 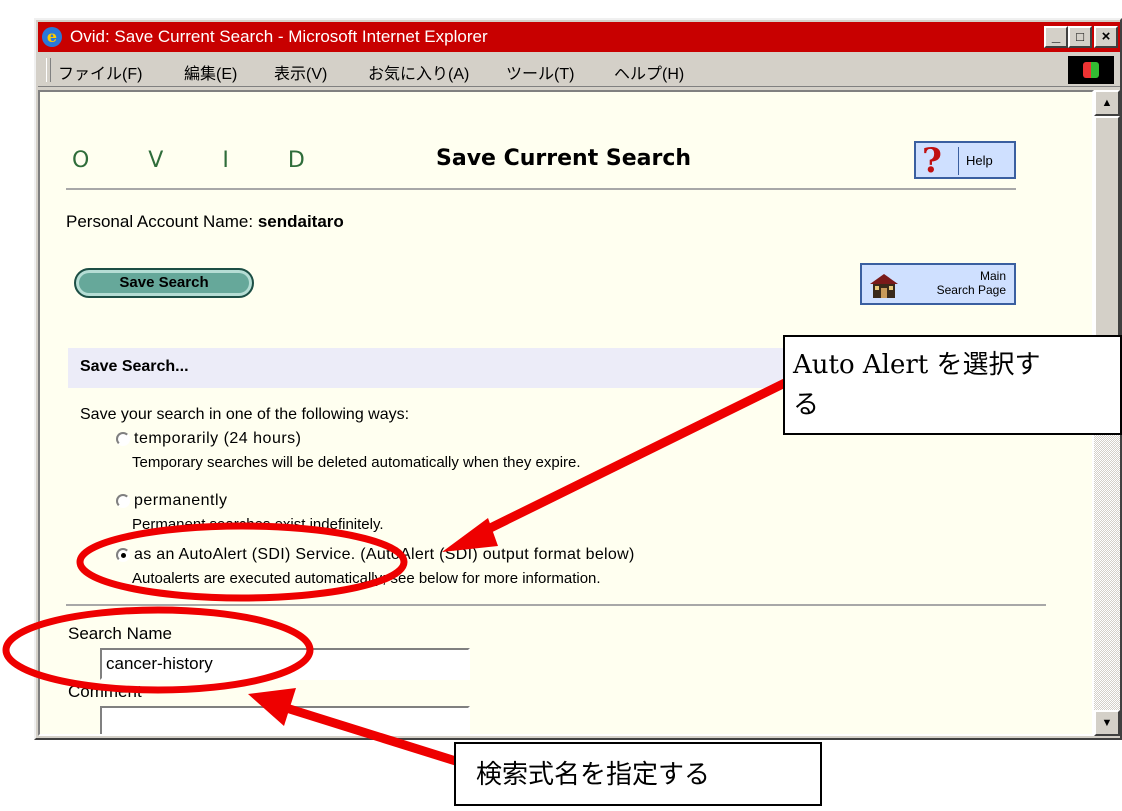 What do you see at coordinates (1091, 70) in the screenshot?
I see `windows-logo-icon` at bounding box center [1091, 70].